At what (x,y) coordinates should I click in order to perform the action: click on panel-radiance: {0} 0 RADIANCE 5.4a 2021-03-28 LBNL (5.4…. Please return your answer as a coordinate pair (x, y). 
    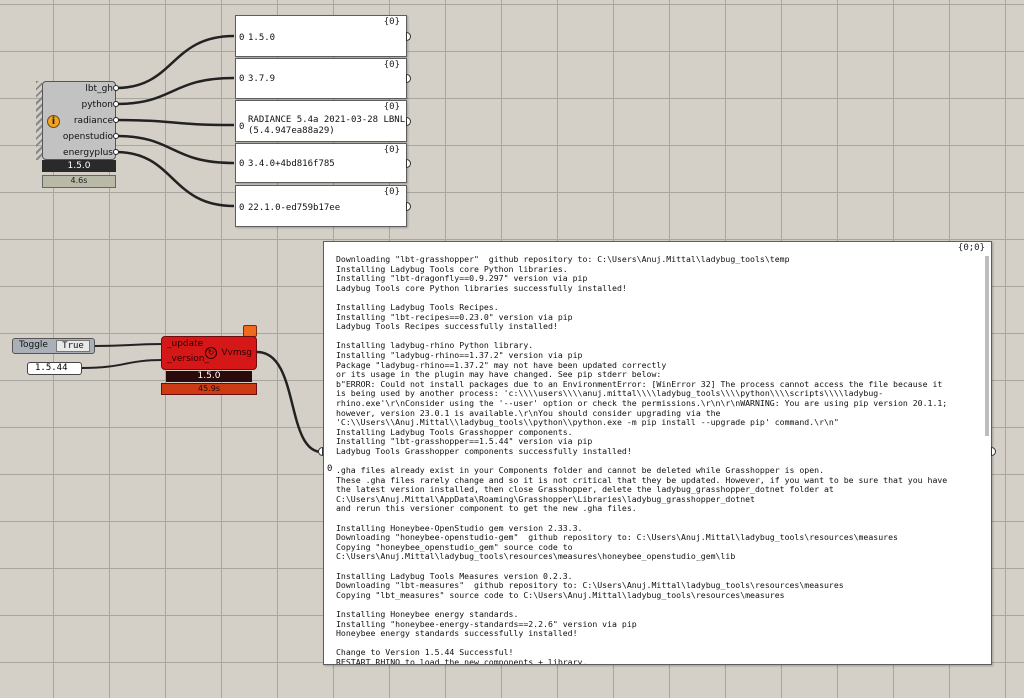
    Looking at the image, I should click on (321, 121).